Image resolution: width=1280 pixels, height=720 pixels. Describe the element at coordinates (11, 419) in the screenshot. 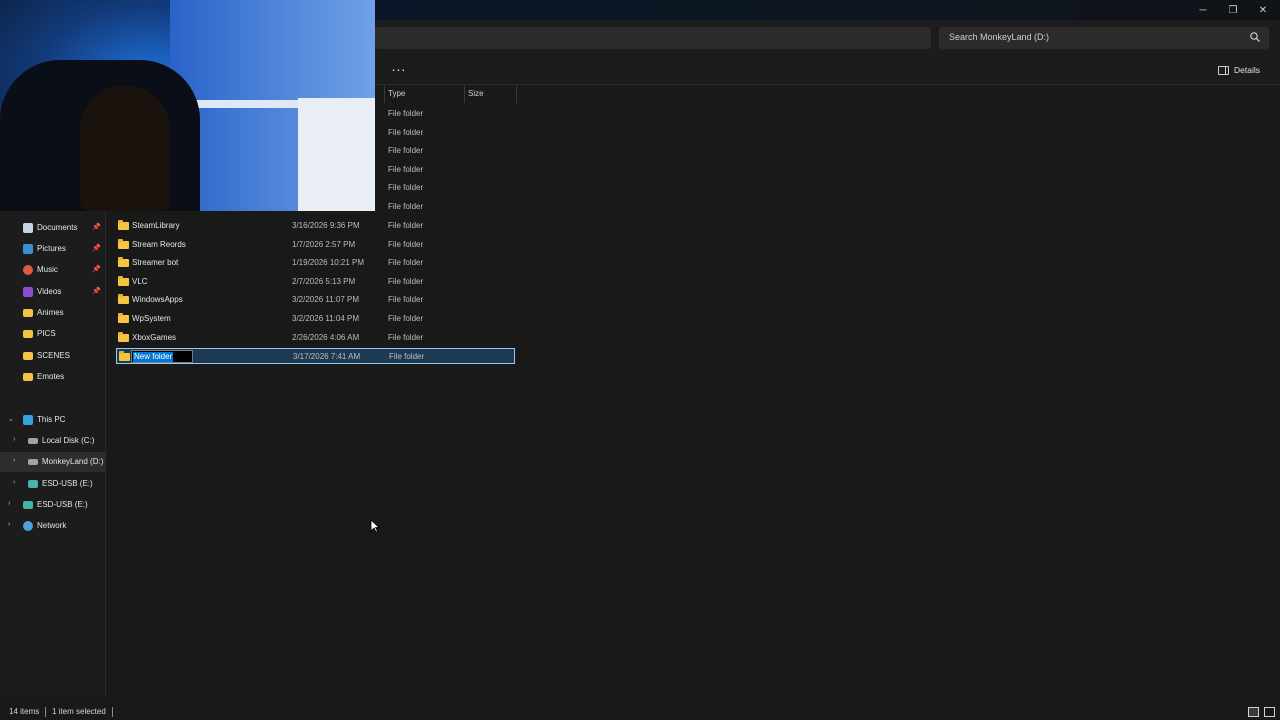

I see `chevron-down-icon: ⌄` at that location.